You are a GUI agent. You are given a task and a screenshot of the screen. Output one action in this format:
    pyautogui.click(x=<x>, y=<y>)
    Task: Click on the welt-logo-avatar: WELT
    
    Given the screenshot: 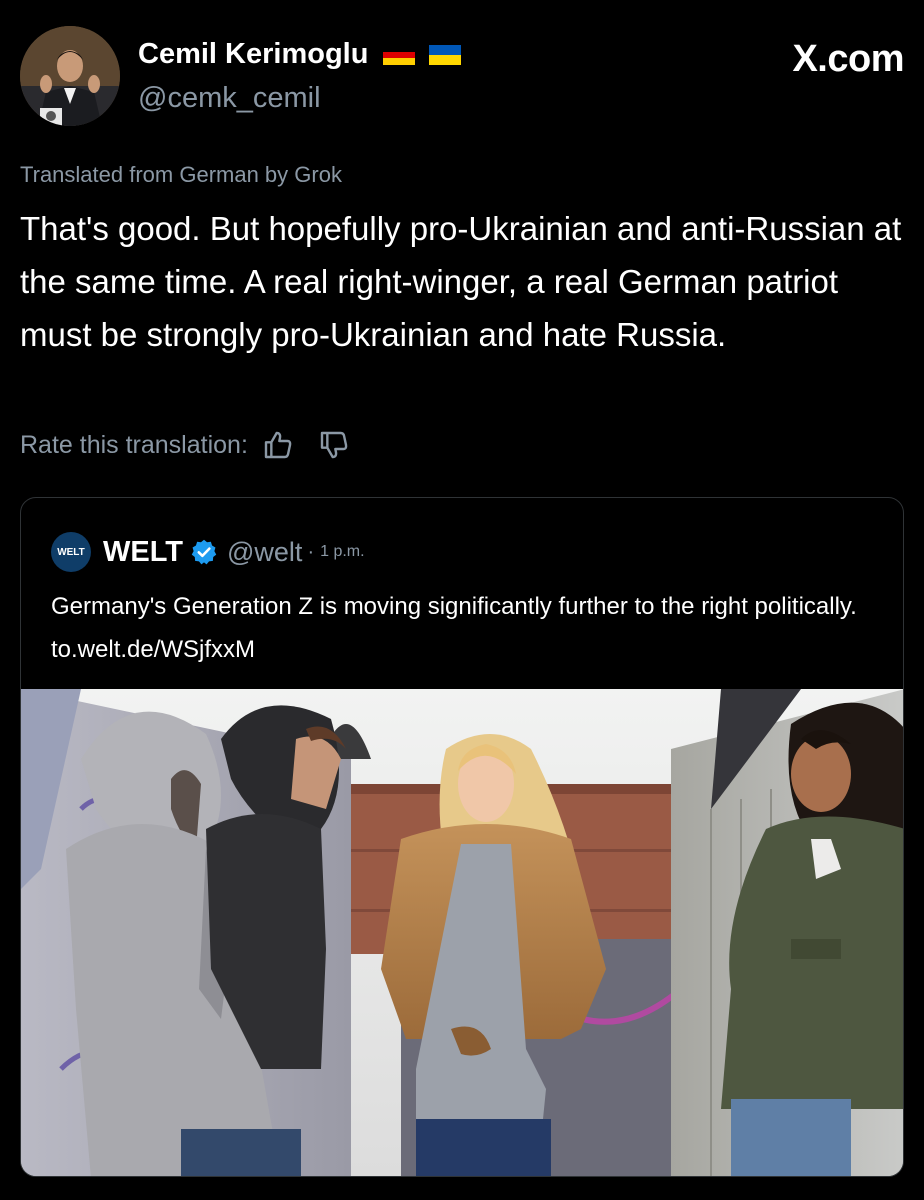 What is the action you would take?
    pyautogui.click(x=71, y=552)
    